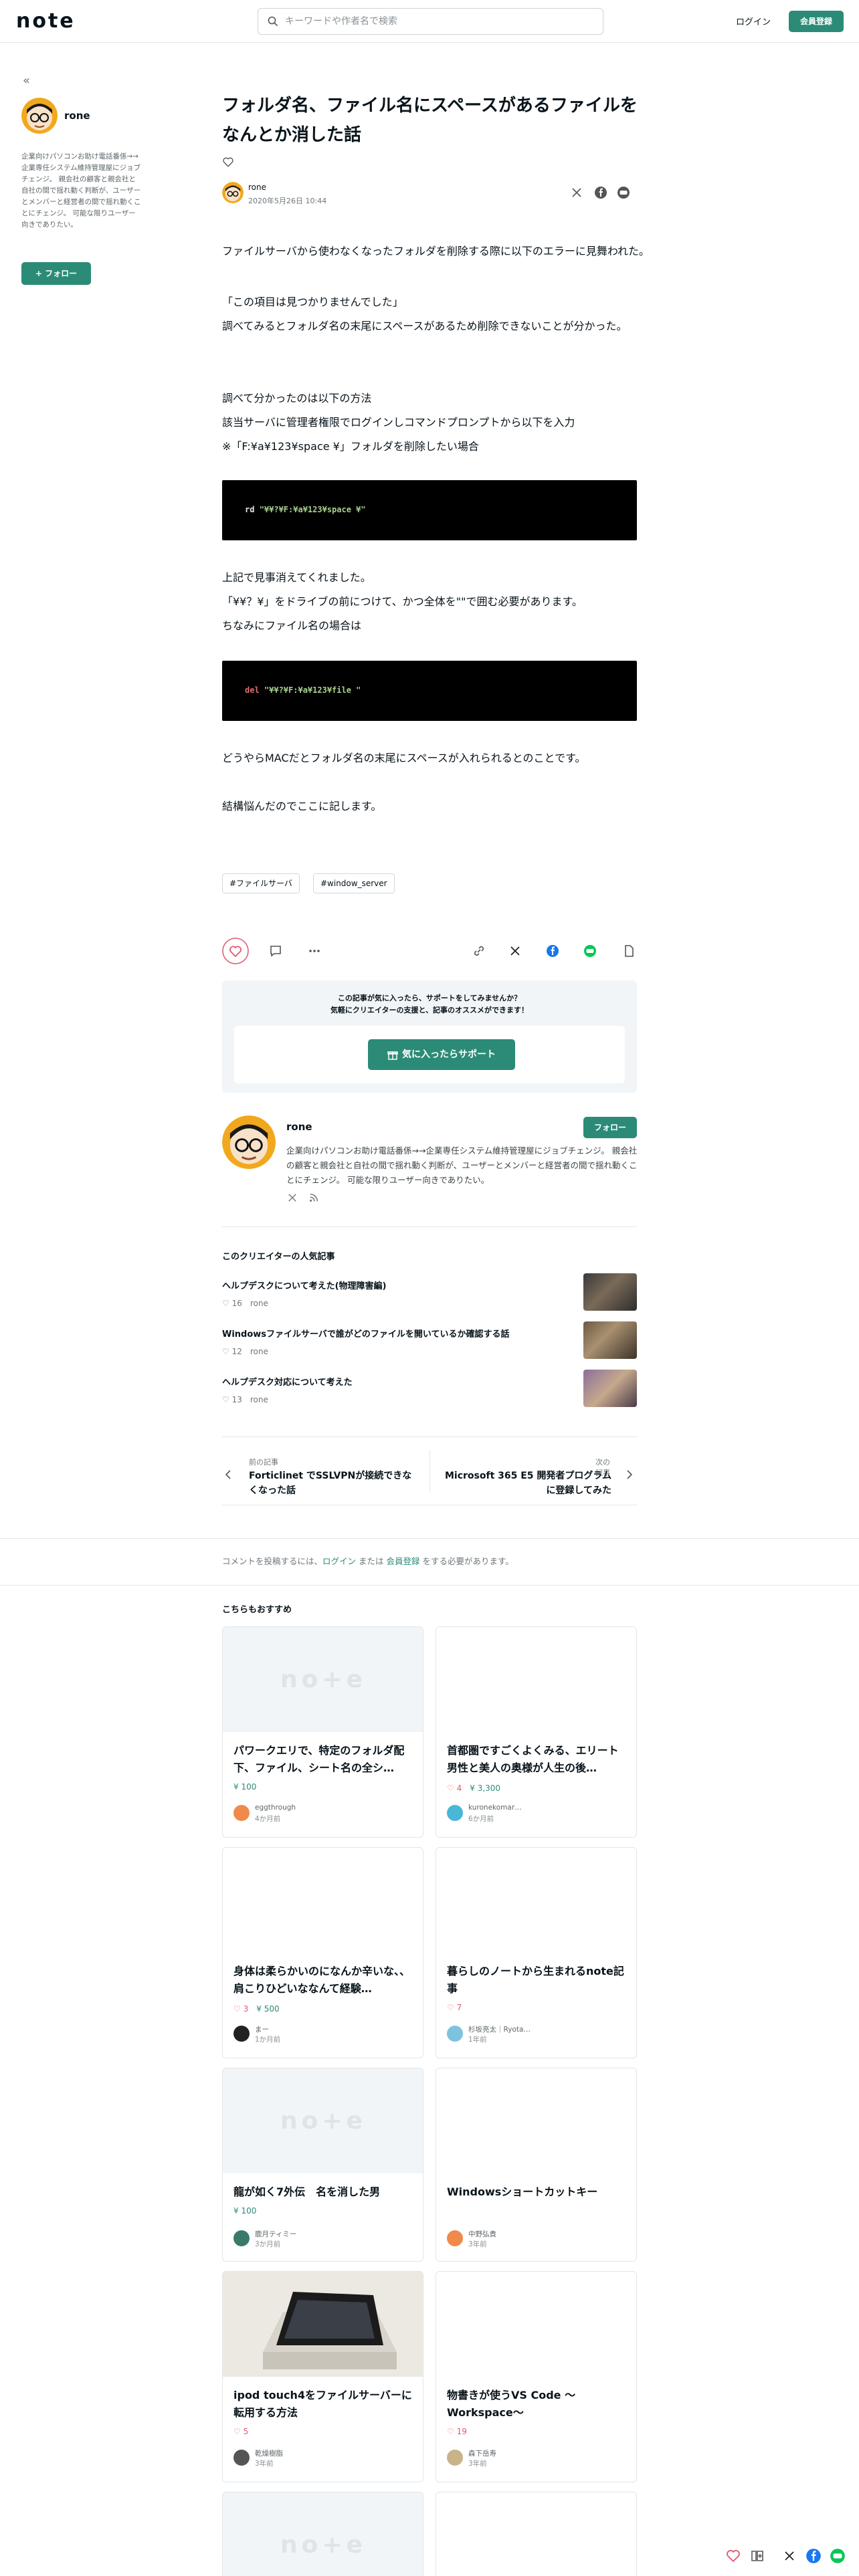 The image size is (859, 2576). Describe the element at coordinates (263, 1462) in the screenshot. I see `prev-article-label: 前の記事` at that location.